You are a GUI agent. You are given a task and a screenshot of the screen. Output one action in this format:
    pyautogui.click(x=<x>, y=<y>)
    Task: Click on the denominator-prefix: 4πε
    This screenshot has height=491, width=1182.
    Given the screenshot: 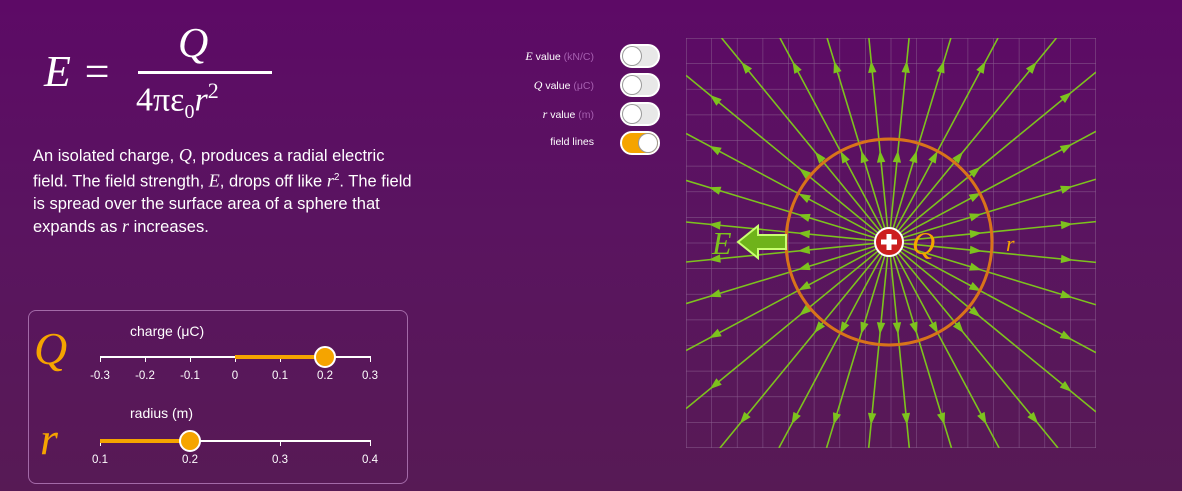 What is the action you would take?
    pyautogui.click(x=160, y=100)
    